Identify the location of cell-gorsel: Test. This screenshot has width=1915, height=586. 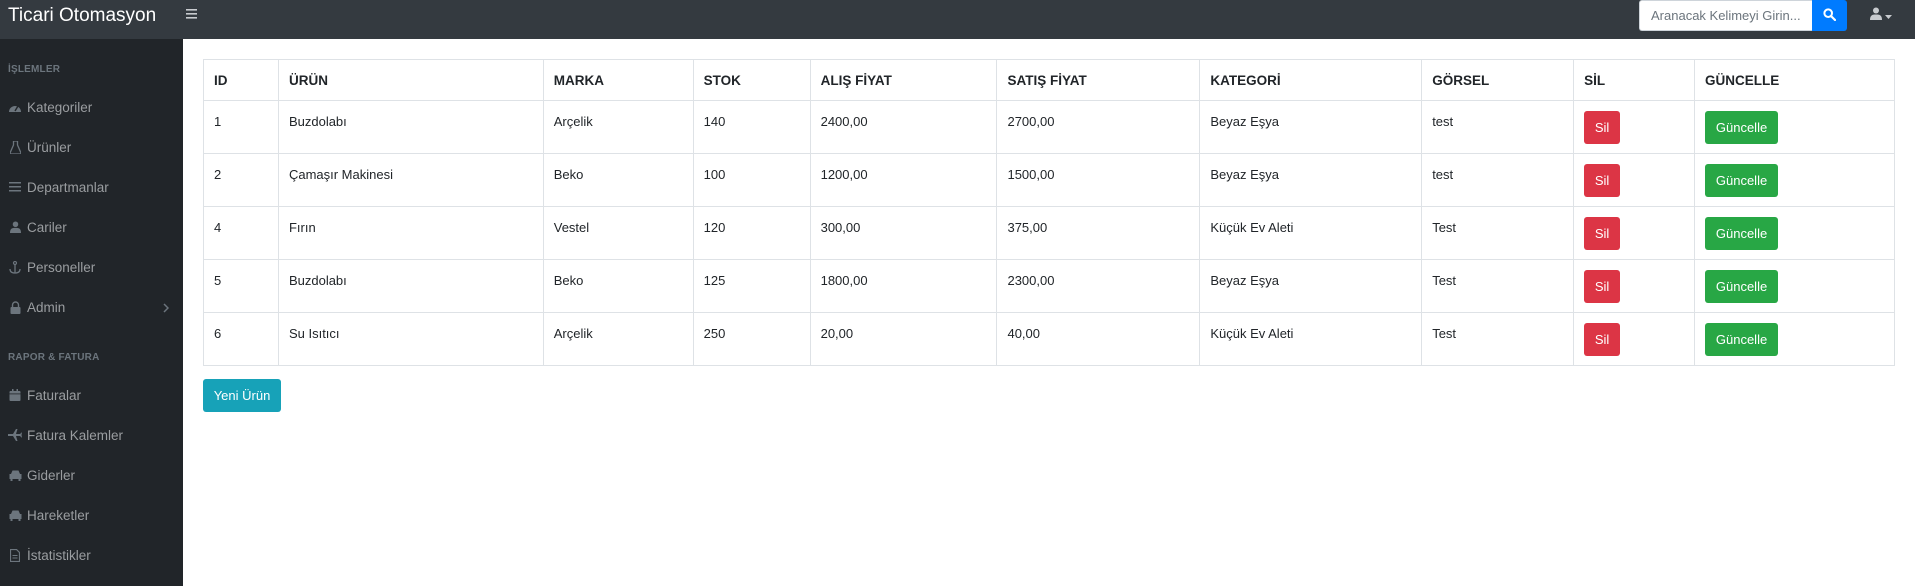
(1498, 233).